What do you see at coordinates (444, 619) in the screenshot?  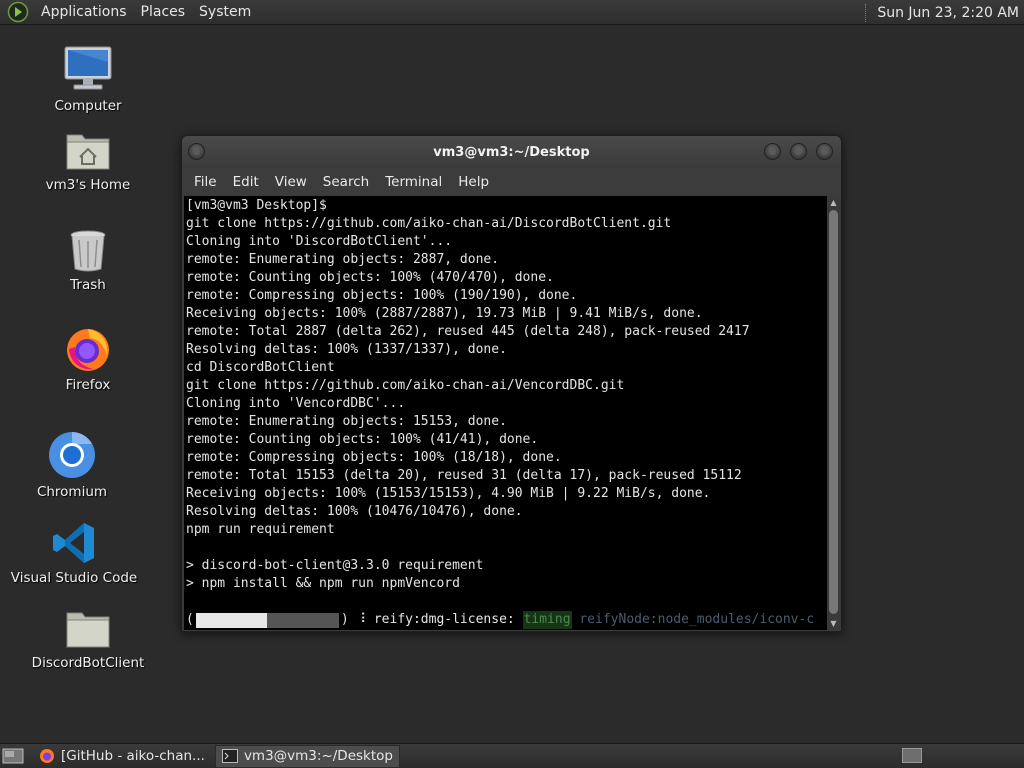 I see `npm-stage: reify:dmg-license:` at bounding box center [444, 619].